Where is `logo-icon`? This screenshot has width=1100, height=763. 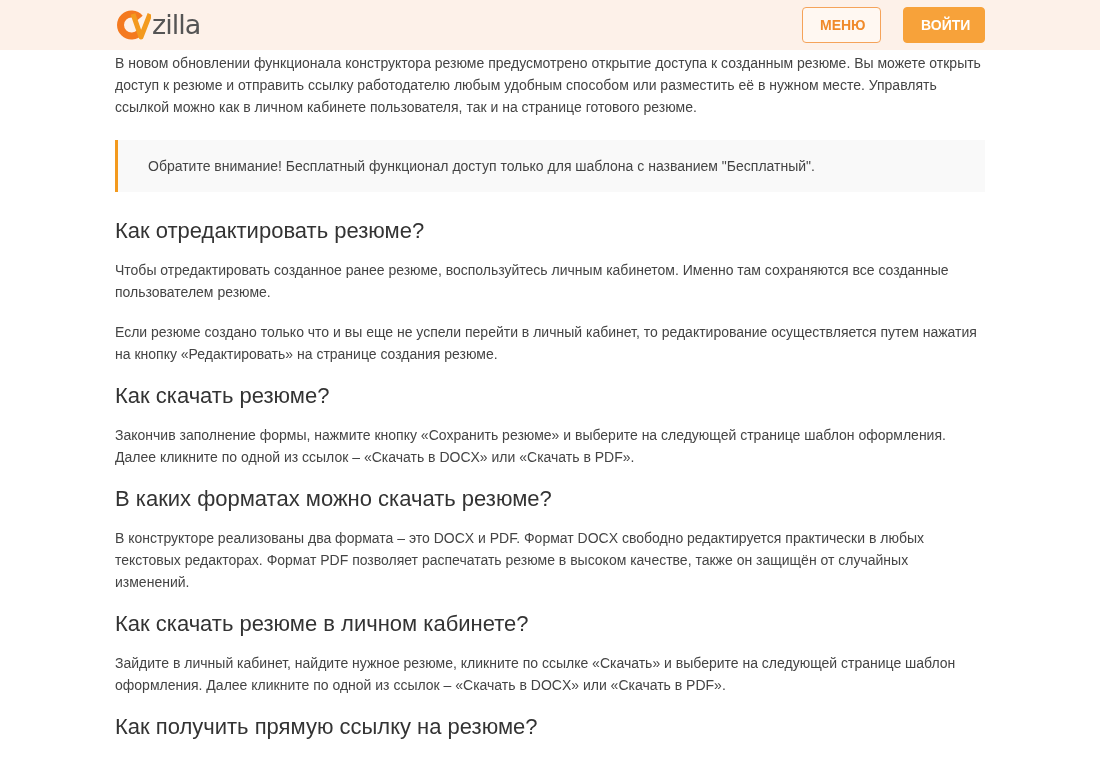 logo-icon is located at coordinates (133, 25).